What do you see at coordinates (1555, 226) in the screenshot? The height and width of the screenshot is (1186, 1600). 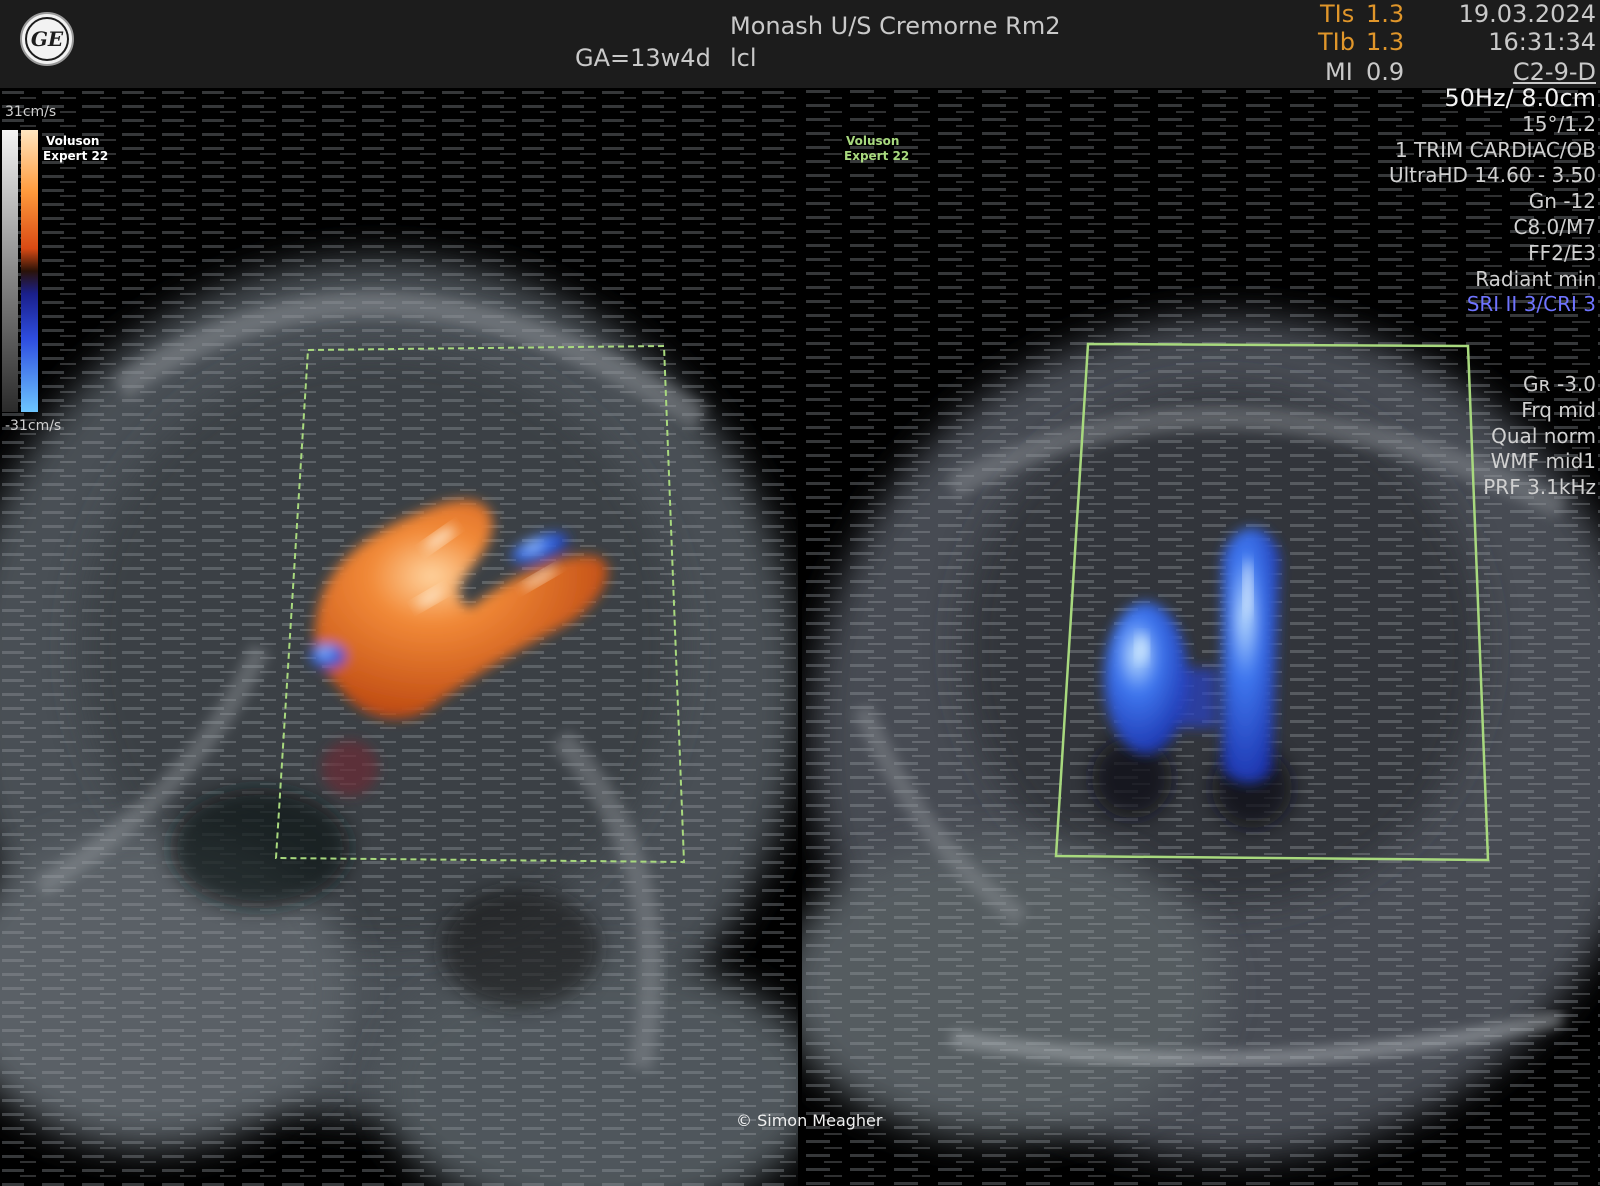 I see `compression-param: C8.0/M7` at bounding box center [1555, 226].